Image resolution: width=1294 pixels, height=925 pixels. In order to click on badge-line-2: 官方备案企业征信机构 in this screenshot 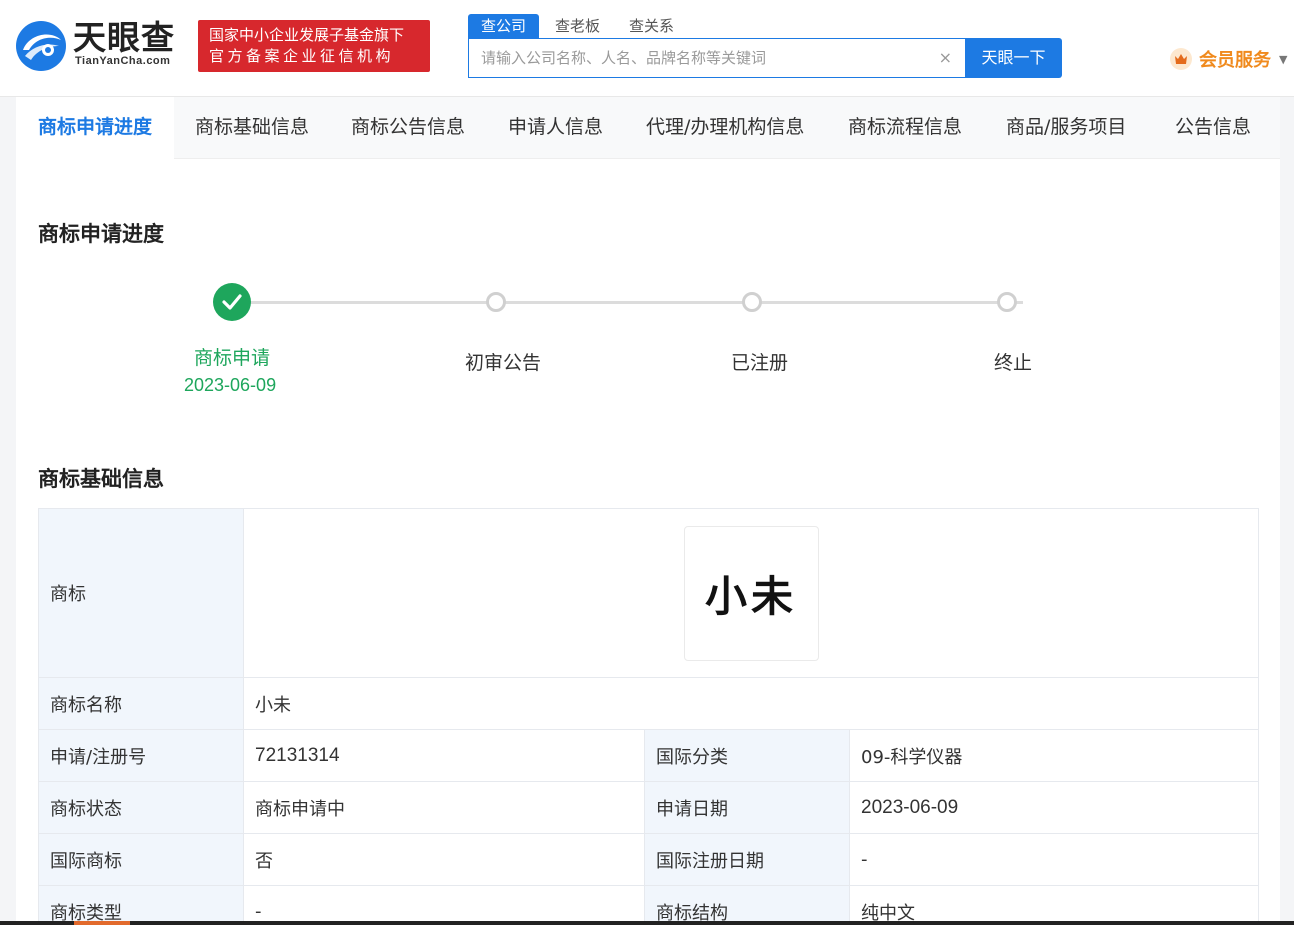, I will do `click(302, 56)`.